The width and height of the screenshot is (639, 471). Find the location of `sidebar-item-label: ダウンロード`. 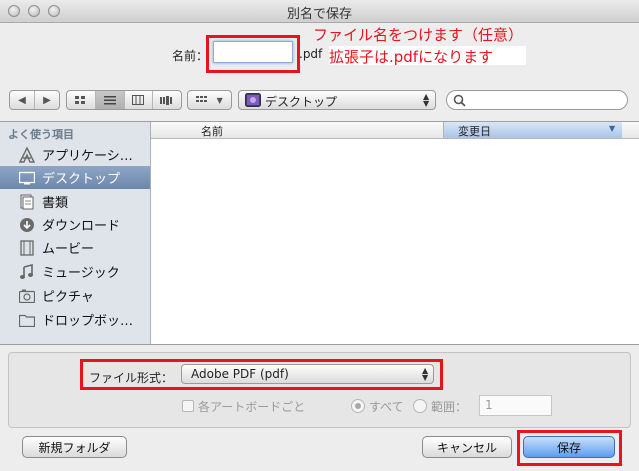

sidebar-item-label: ダウンロード is located at coordinates (81, 226).